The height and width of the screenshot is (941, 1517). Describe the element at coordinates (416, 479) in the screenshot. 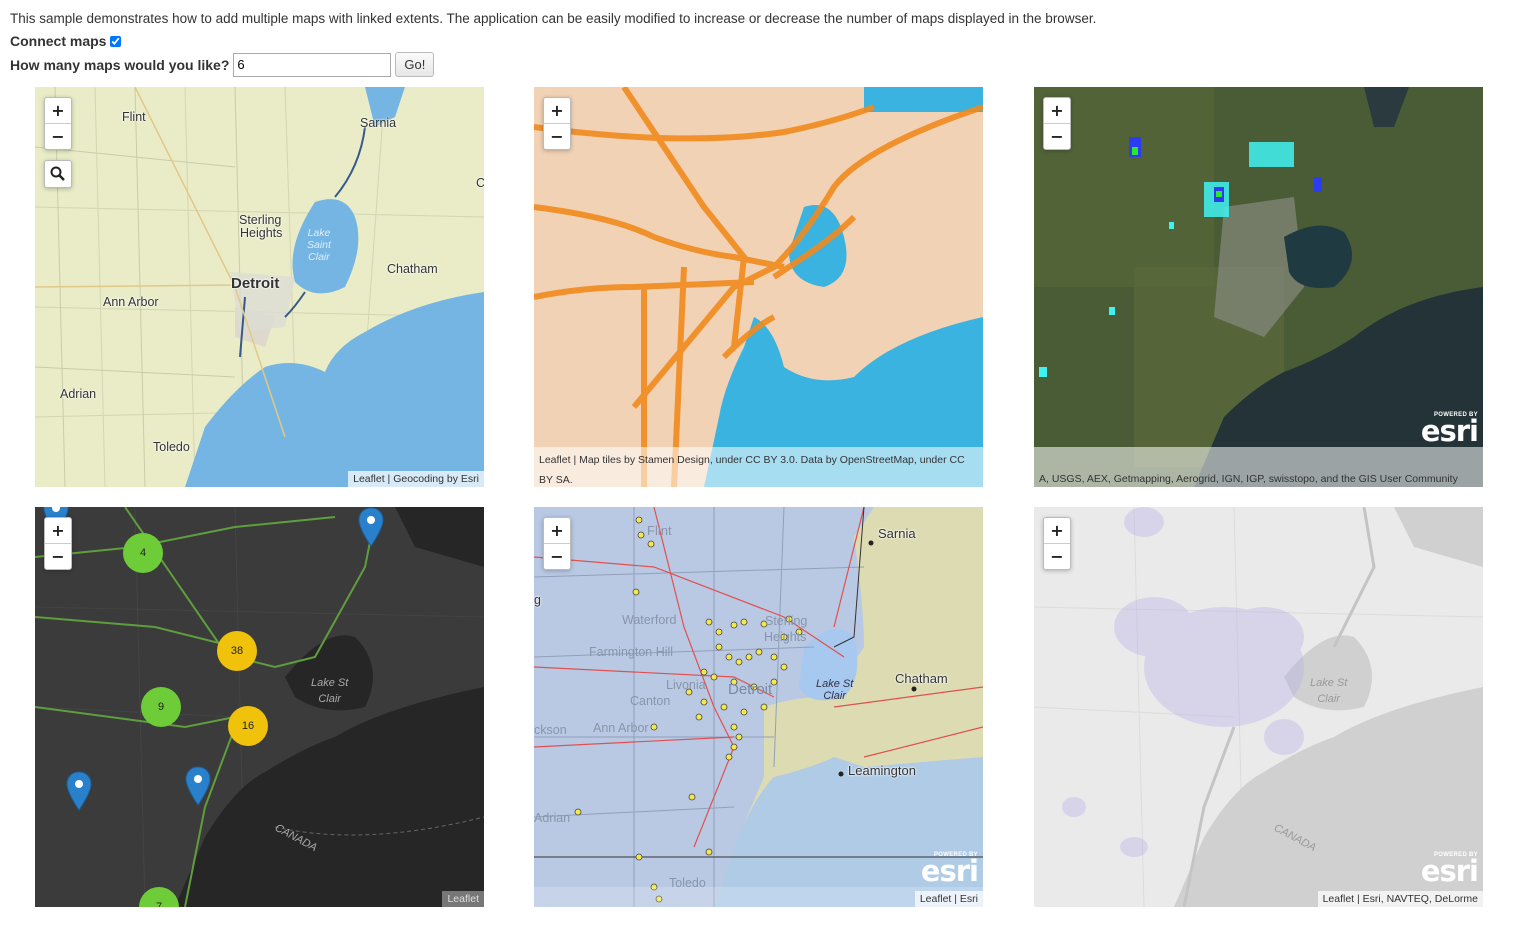

I see `map-1-attribution: Leaflet | Geocoding by Esri` at that location.